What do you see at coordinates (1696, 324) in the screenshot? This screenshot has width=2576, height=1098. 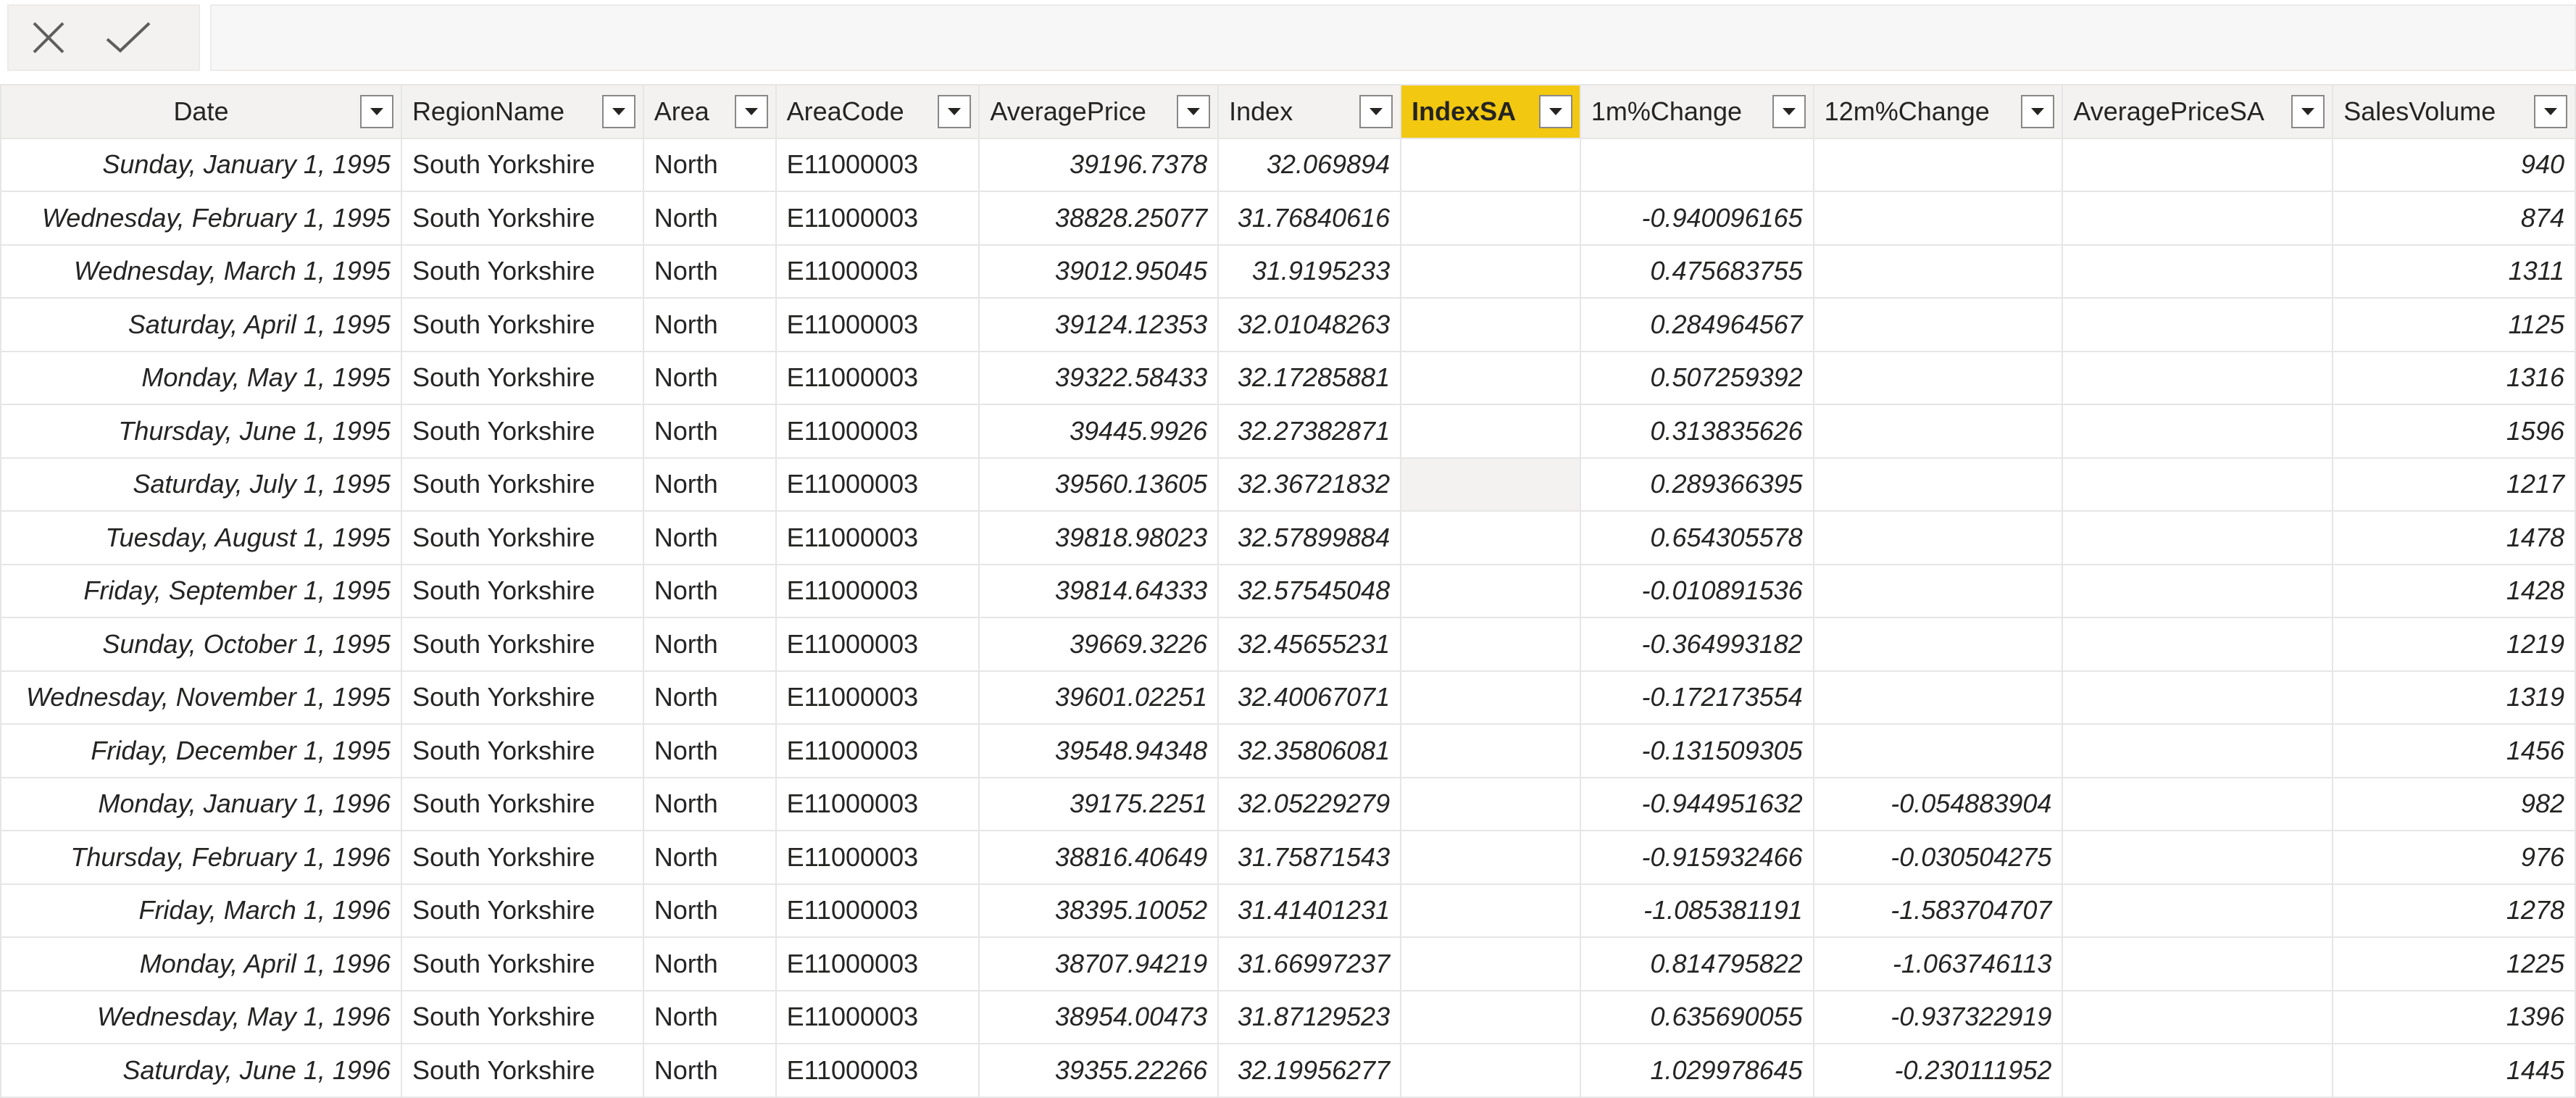 I see `cell-1m-change: 0.284964567` at bounding box center [1696, 324].